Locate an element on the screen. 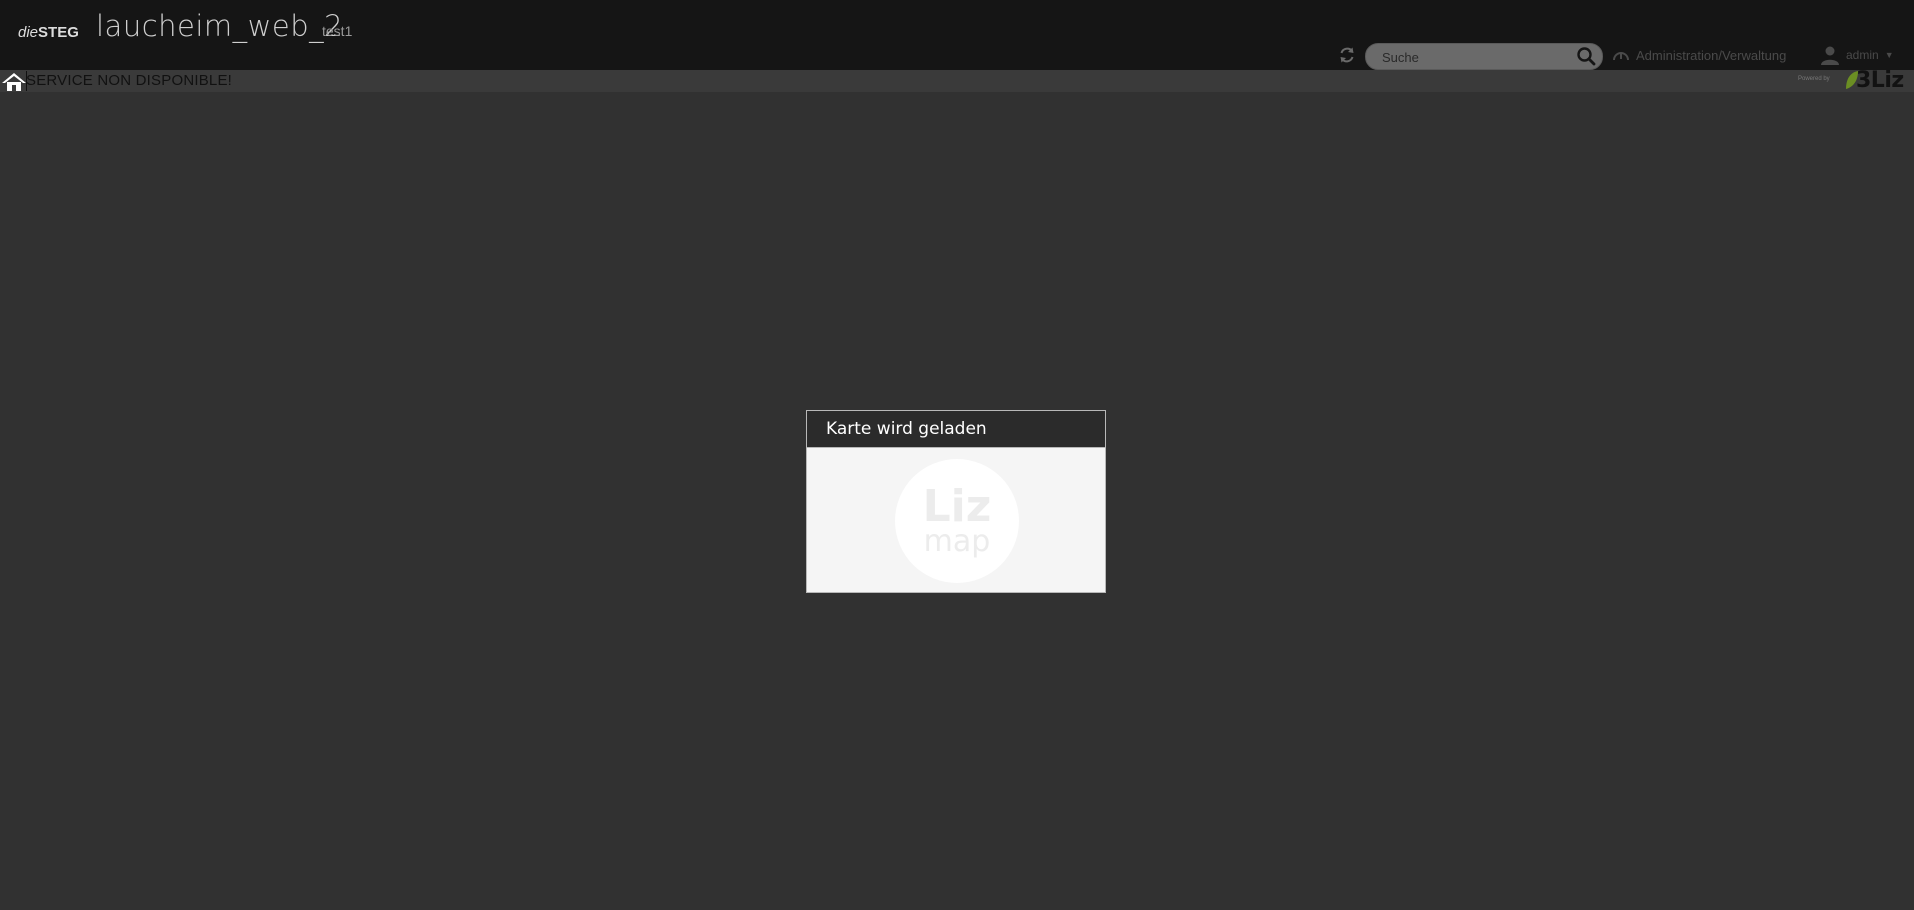  brand-prefix: die is located at coordinates (28, 32).